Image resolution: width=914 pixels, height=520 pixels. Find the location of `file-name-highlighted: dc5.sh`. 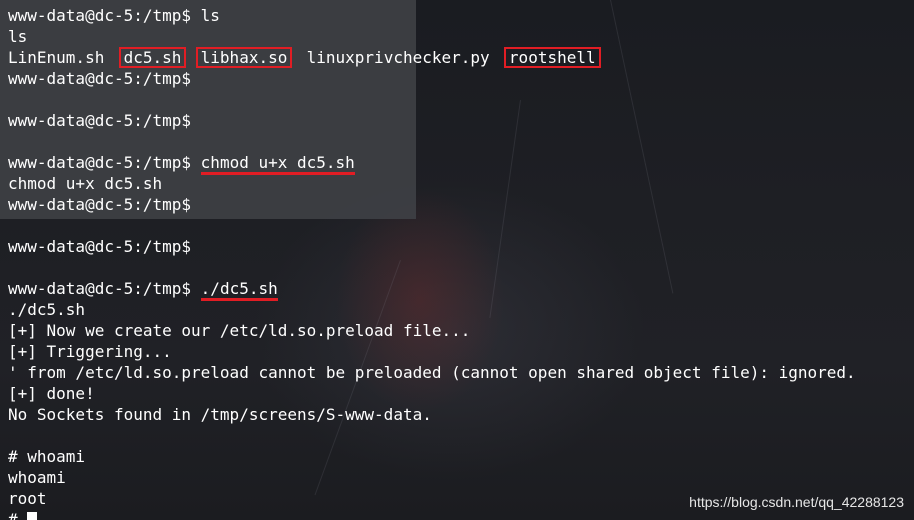

file-name-highlighted: dc5.sh is located at coordinates (152, 57).